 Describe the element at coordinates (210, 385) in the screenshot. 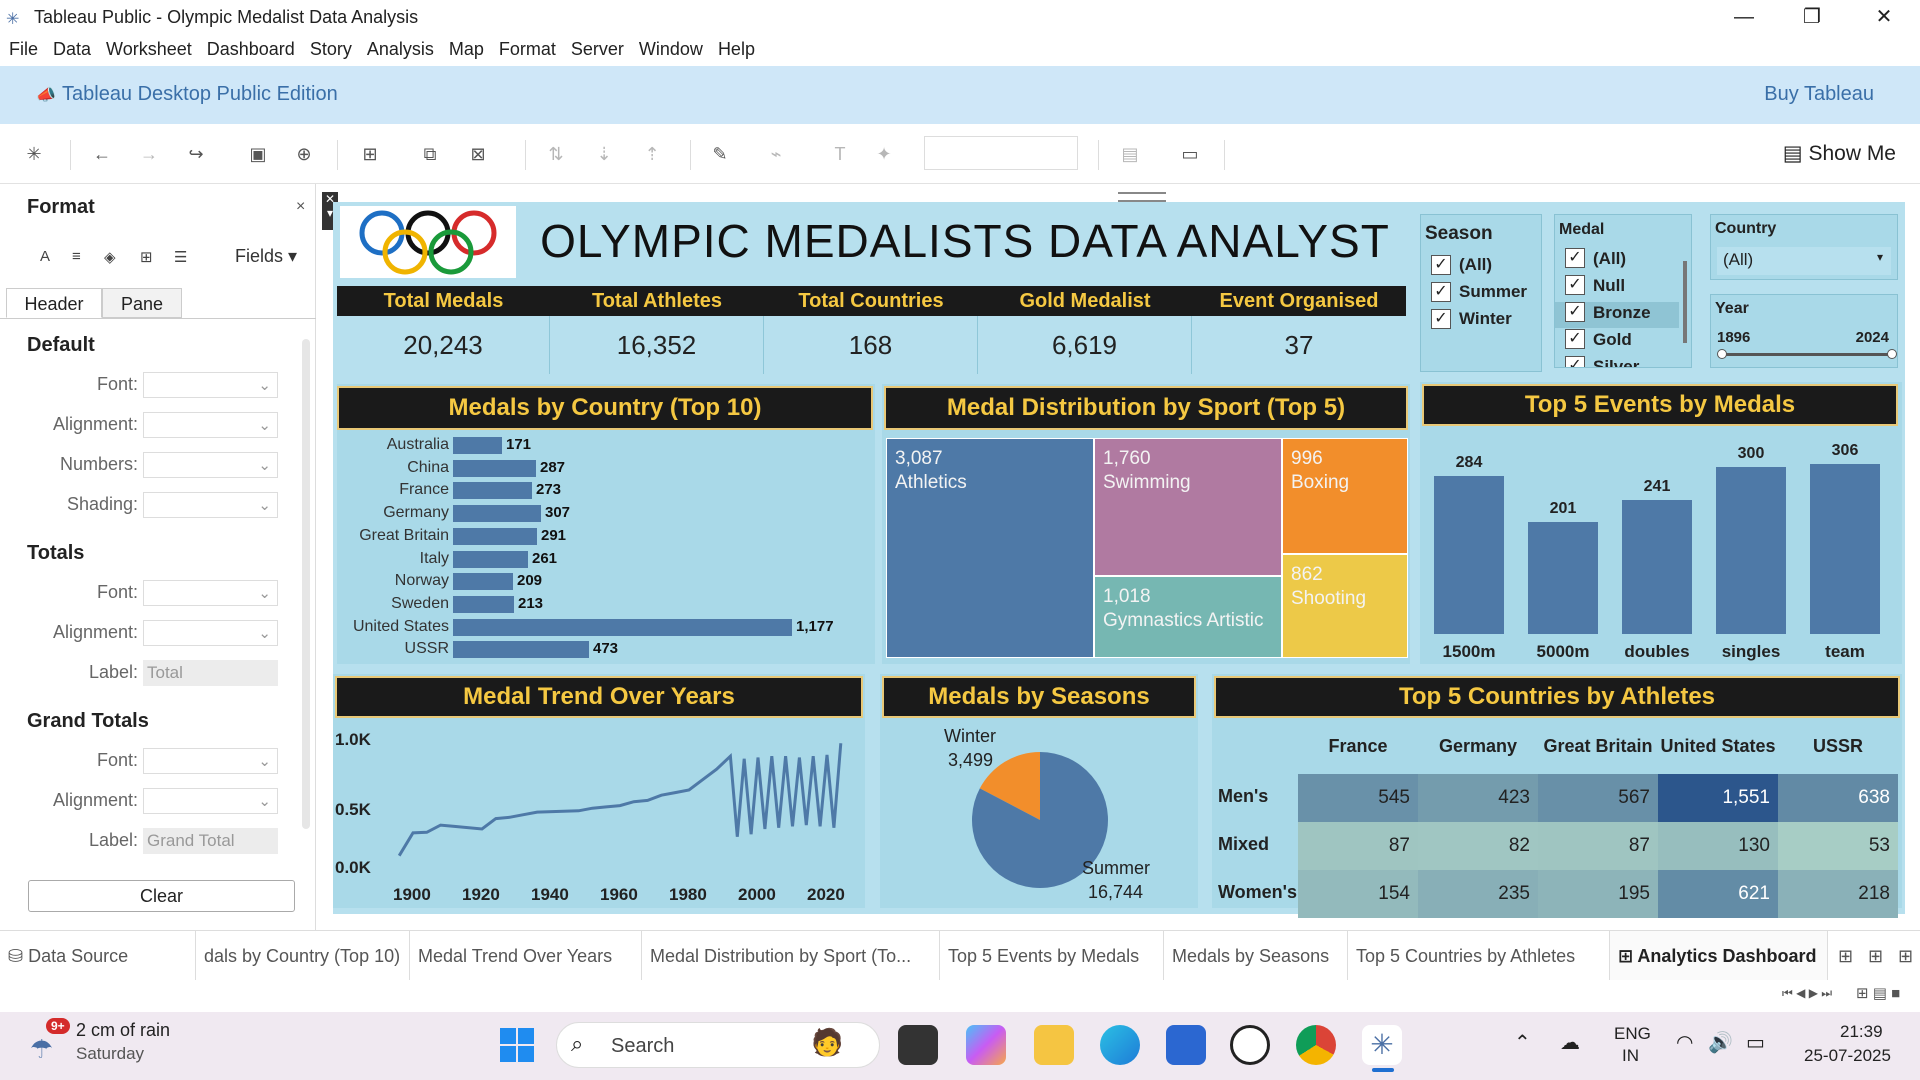

I see `default-font-select: ⌄` at that location.